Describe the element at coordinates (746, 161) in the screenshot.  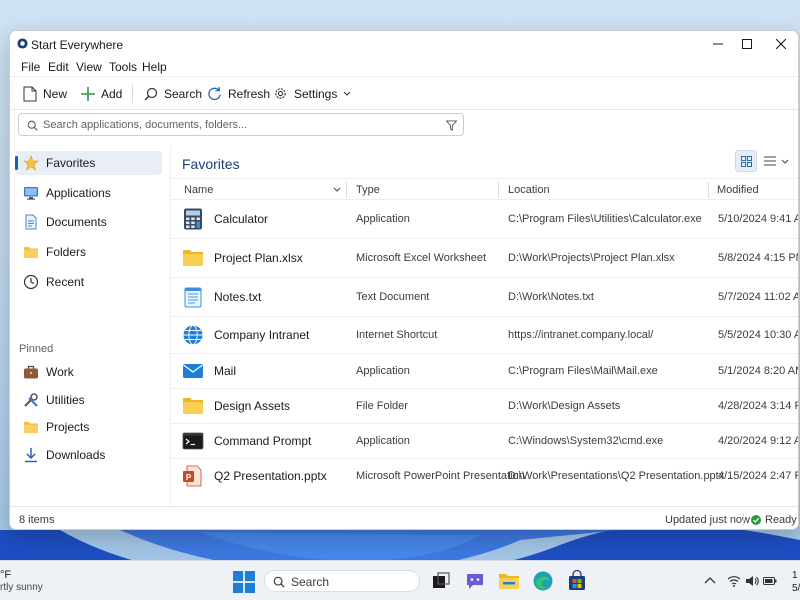
I see `grid-view-button` at that location.